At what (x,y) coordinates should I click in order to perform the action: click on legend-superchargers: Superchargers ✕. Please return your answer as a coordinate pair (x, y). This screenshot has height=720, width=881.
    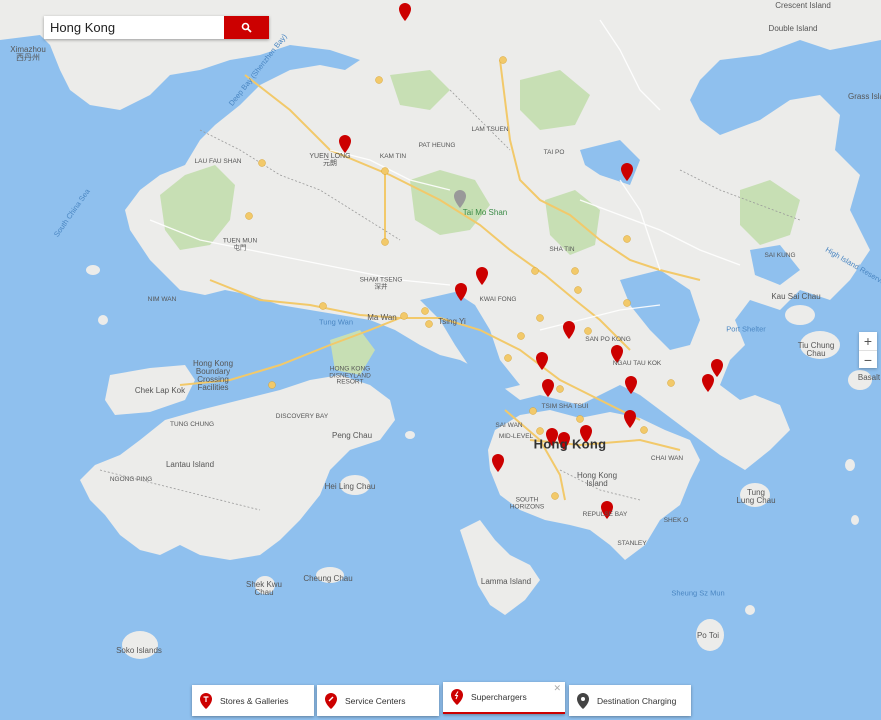
    Looking at the image, I should click on (504, 698).